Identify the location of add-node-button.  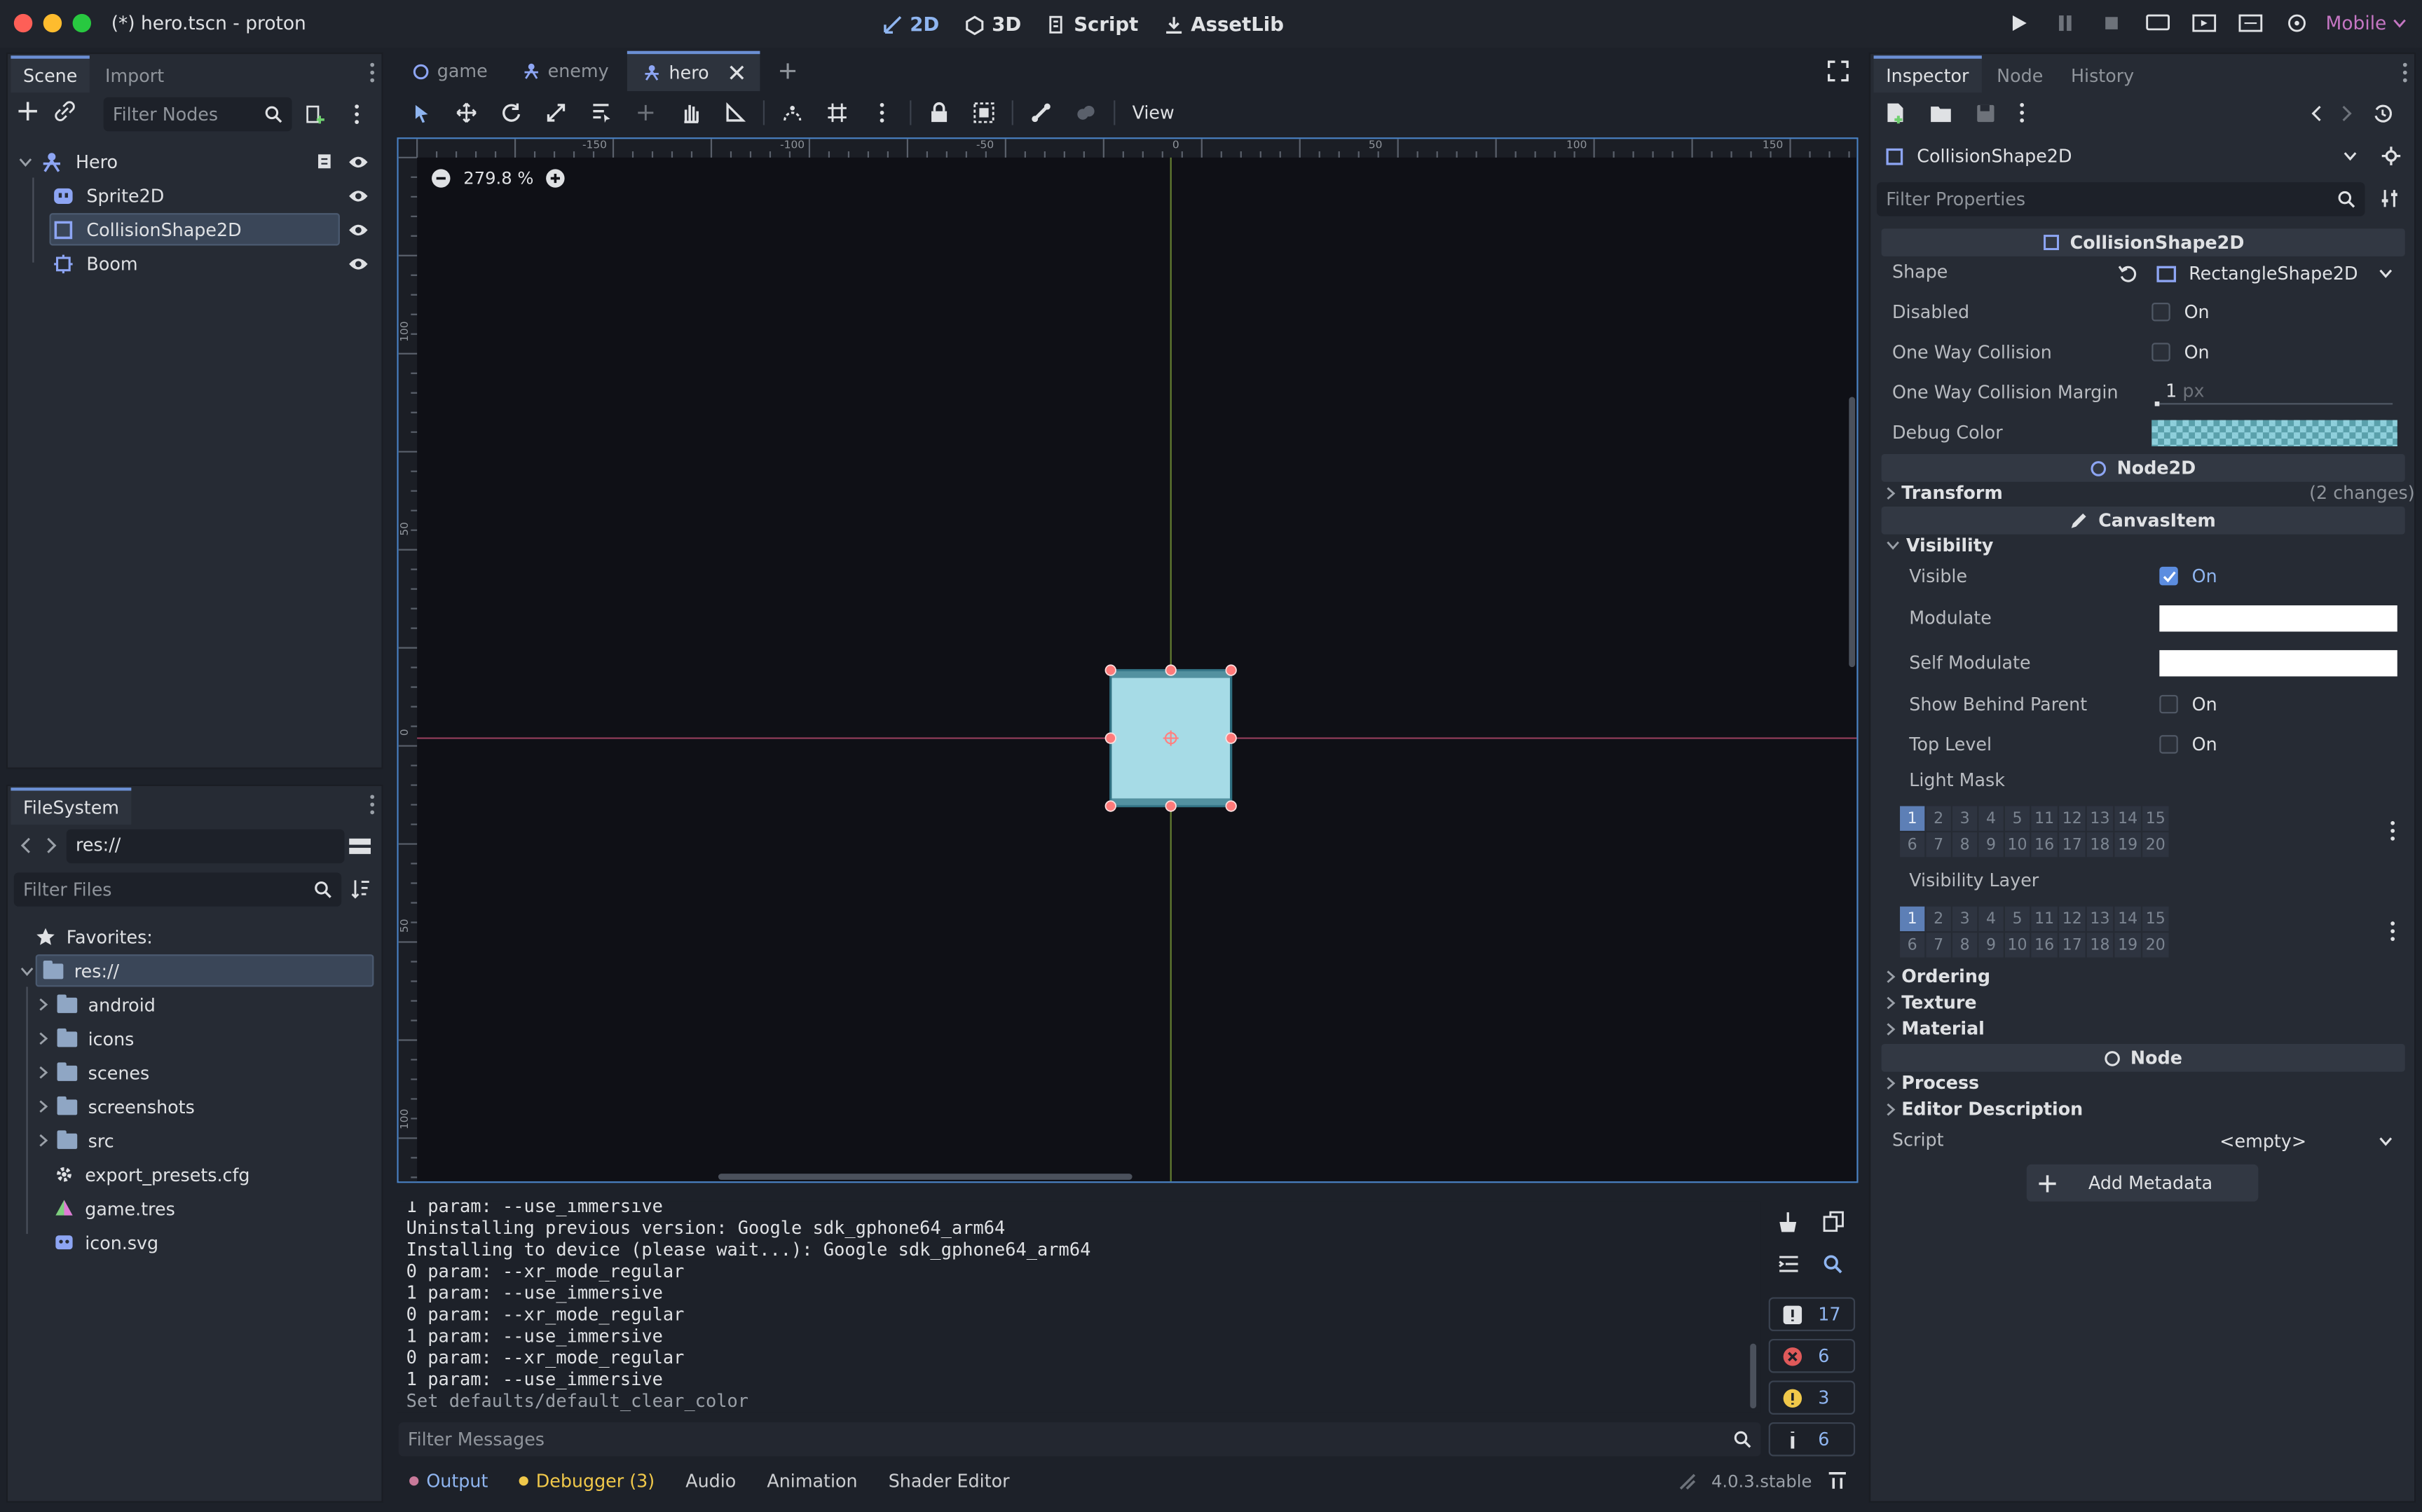
(28, 111).